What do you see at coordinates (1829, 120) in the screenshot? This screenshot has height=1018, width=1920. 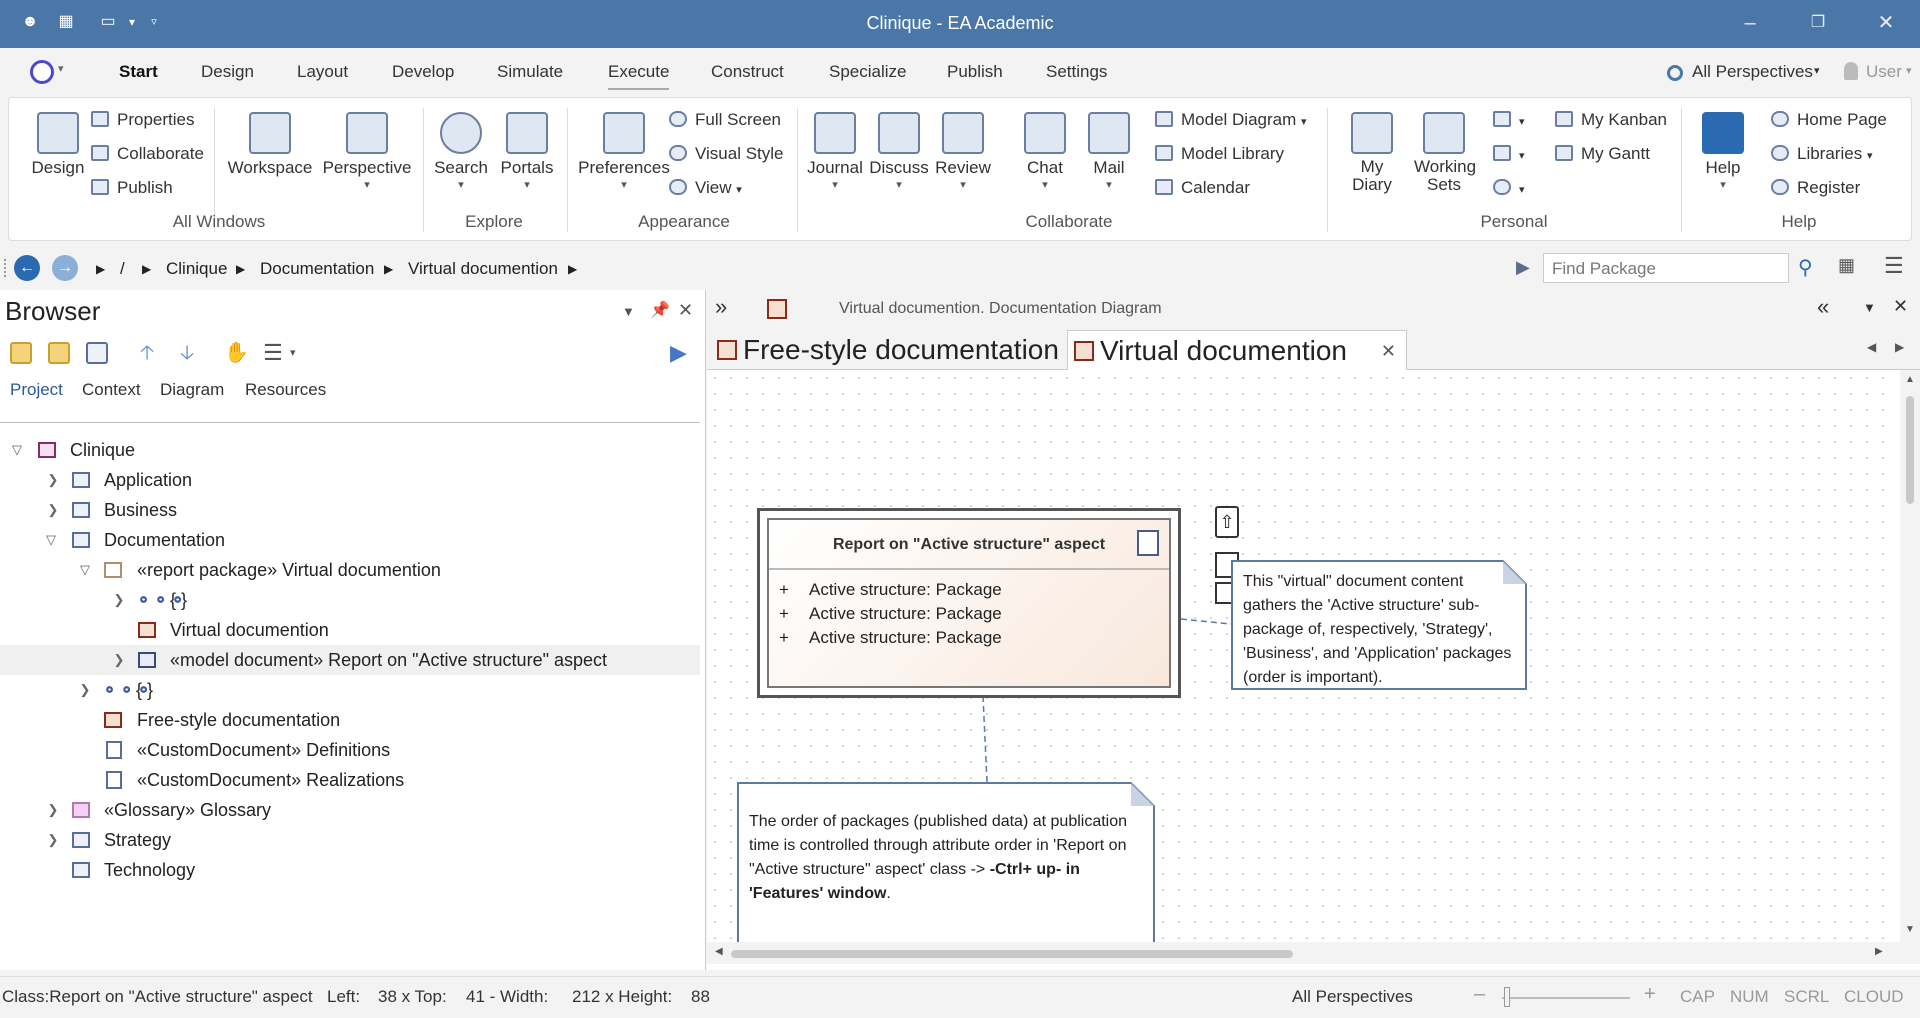 I see `home-page-button: Home Page` at bounding box center [1829, 120].